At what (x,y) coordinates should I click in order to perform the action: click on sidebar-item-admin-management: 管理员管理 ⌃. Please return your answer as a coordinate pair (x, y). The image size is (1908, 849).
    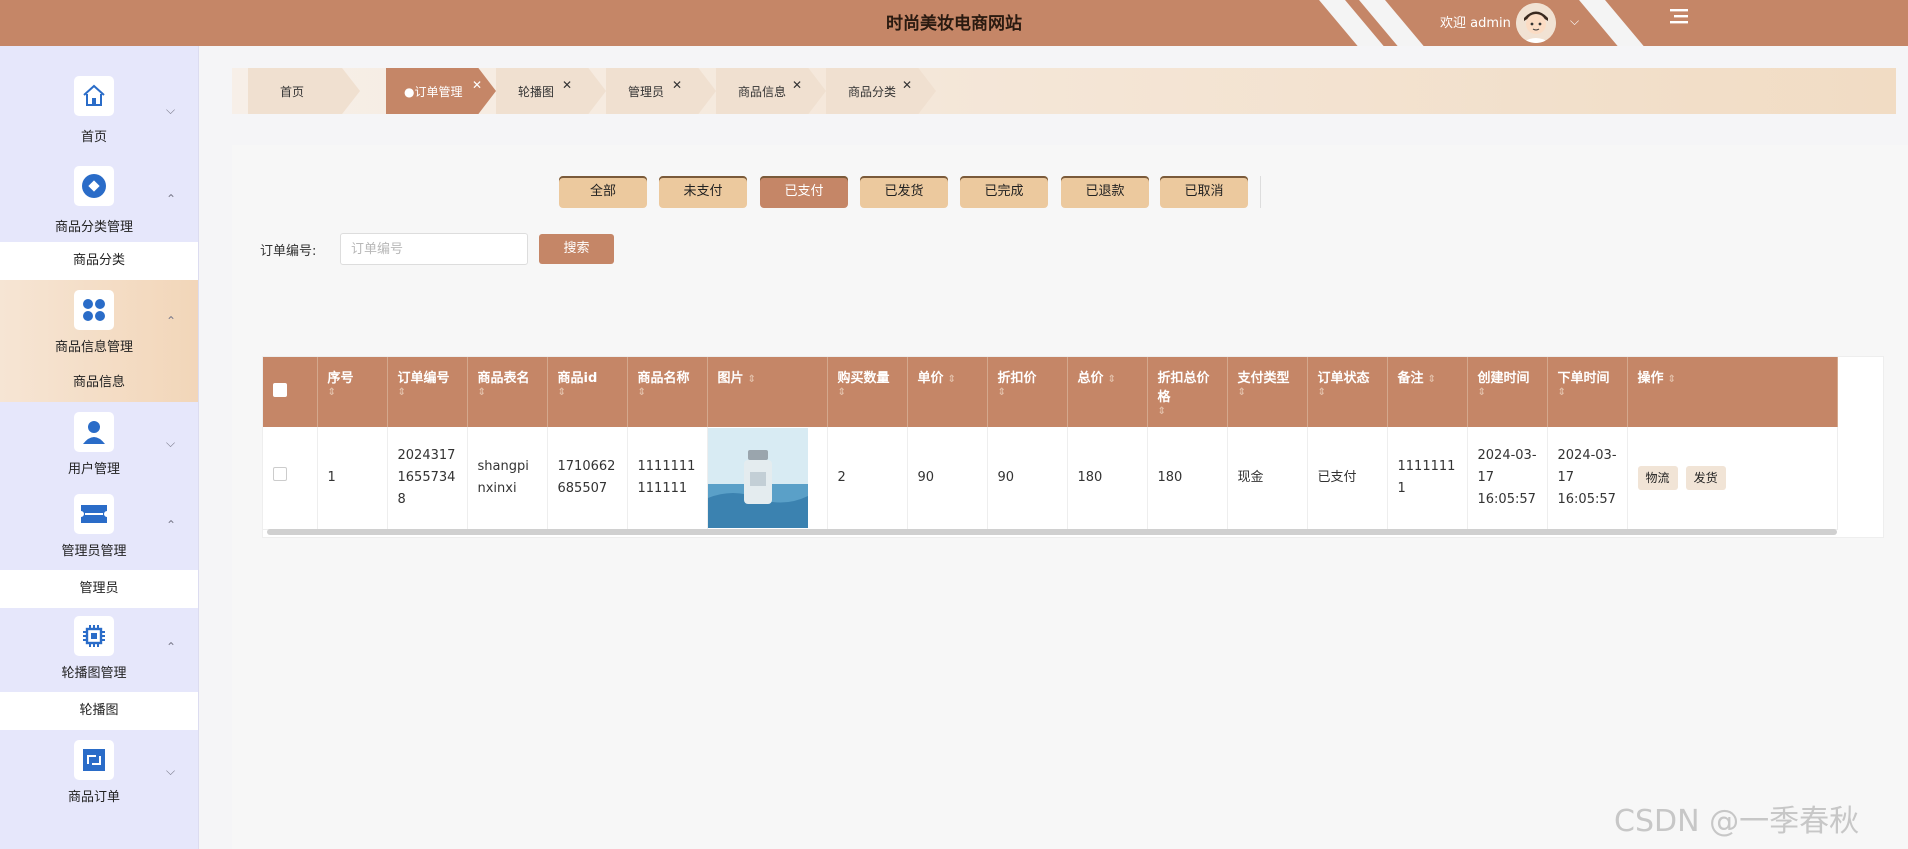
    Looking at the image, I should click on (99, 528).